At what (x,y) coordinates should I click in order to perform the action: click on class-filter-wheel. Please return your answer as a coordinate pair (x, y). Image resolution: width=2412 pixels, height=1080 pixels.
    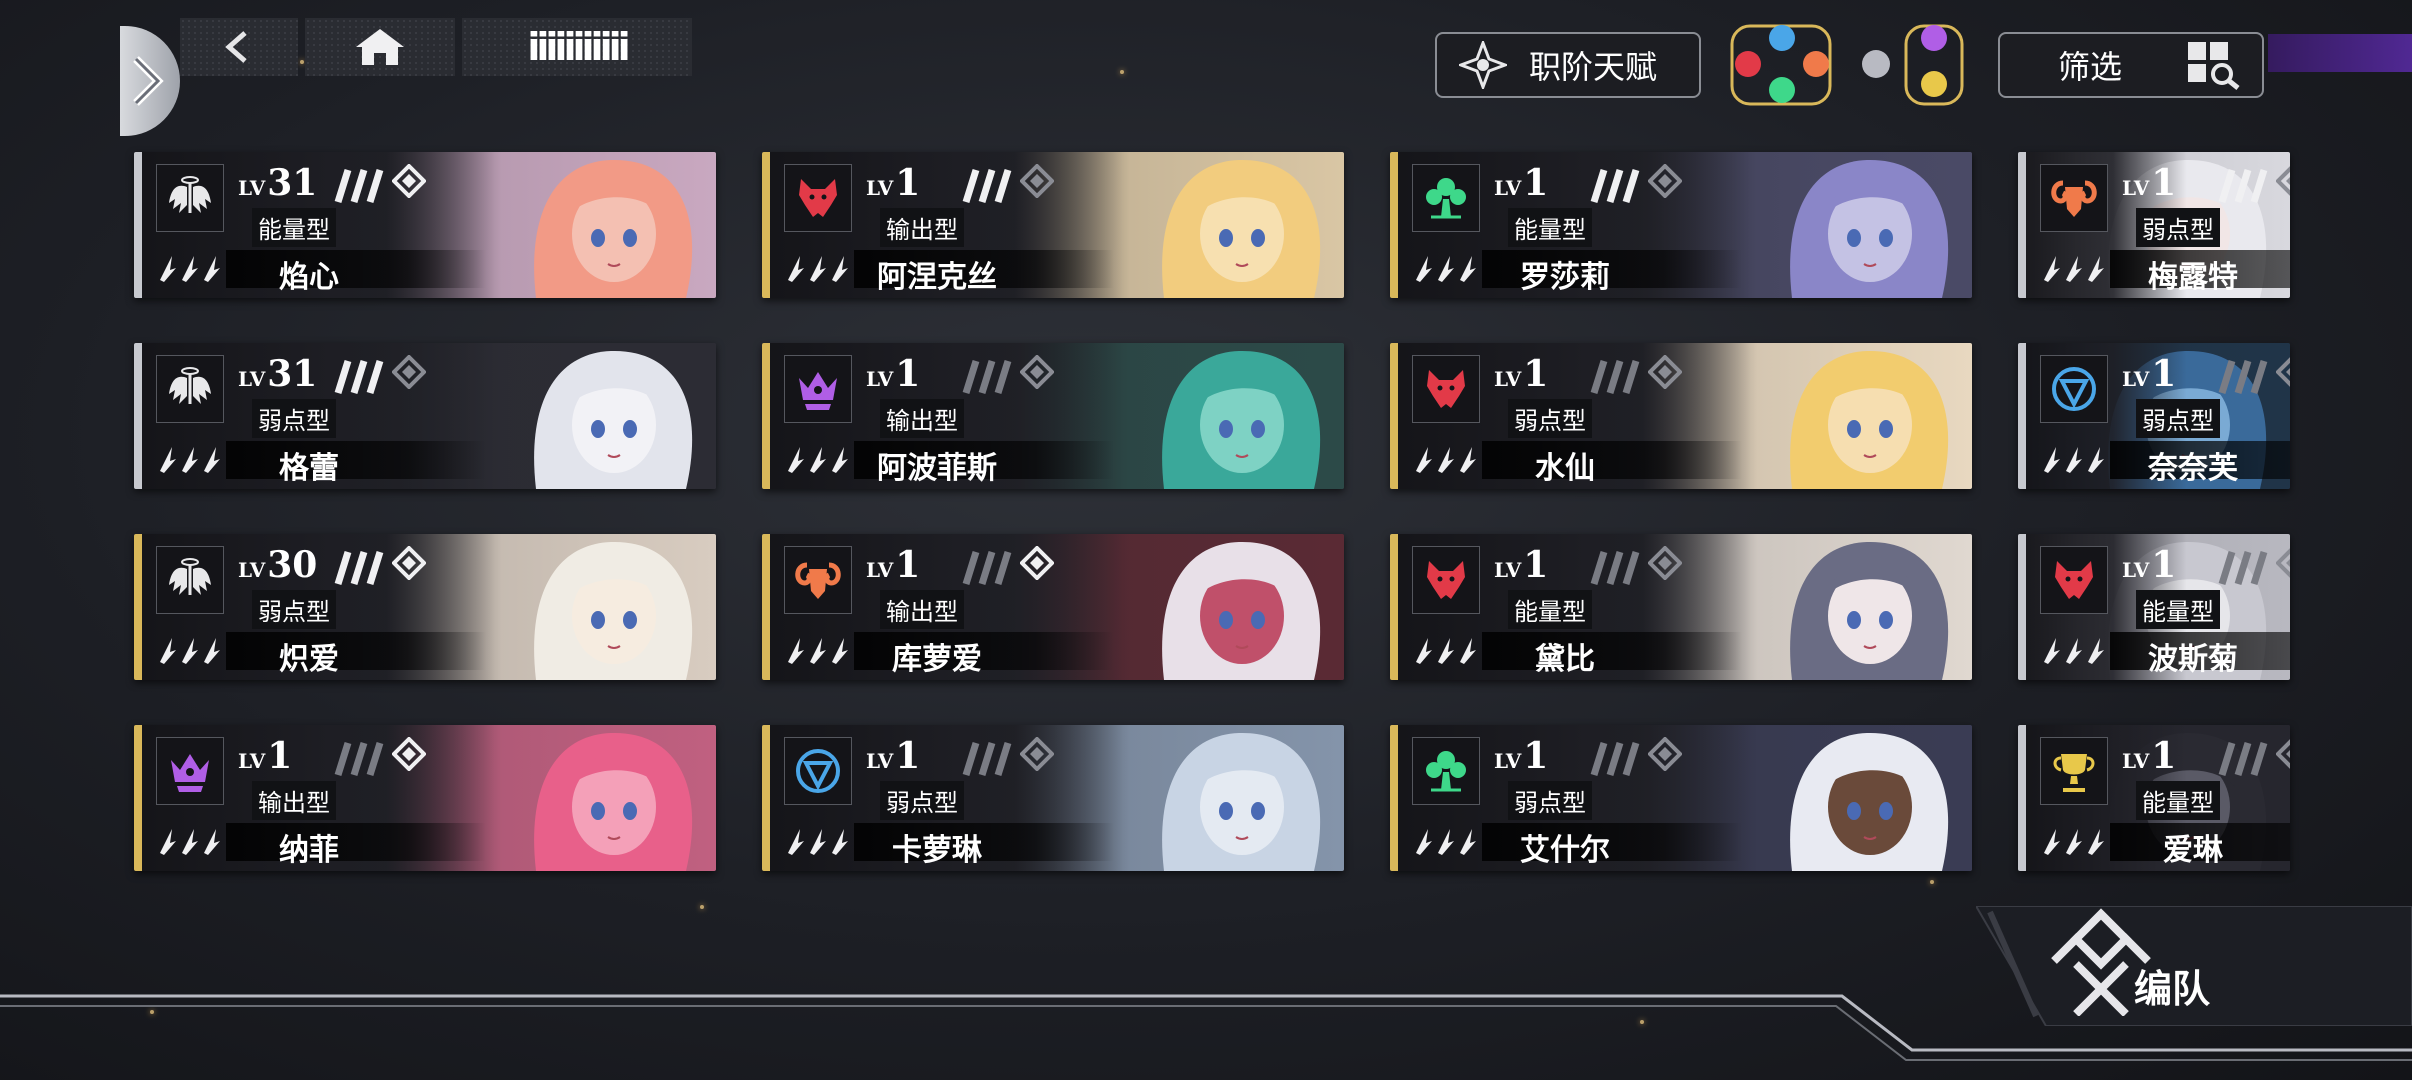
    Looking at the image, I should click on (1871, 65).